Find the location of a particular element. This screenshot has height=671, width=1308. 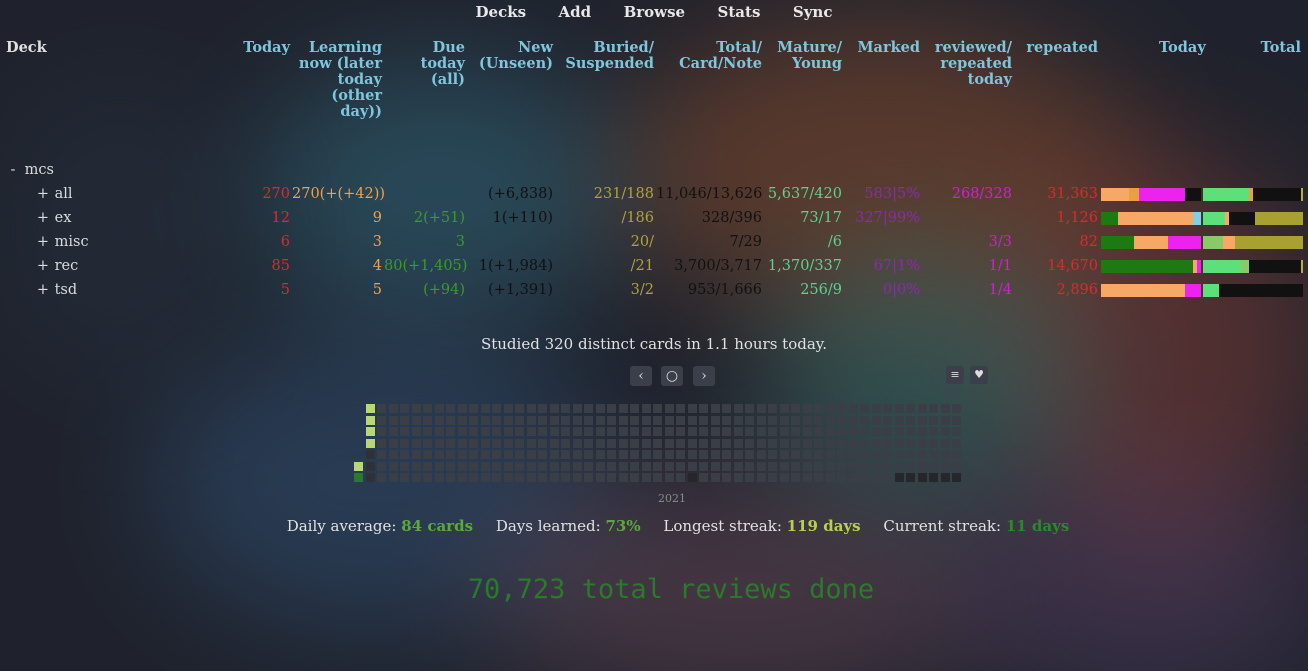

heatmap-prev-button: ‹ is located at coordinates (641, 376).